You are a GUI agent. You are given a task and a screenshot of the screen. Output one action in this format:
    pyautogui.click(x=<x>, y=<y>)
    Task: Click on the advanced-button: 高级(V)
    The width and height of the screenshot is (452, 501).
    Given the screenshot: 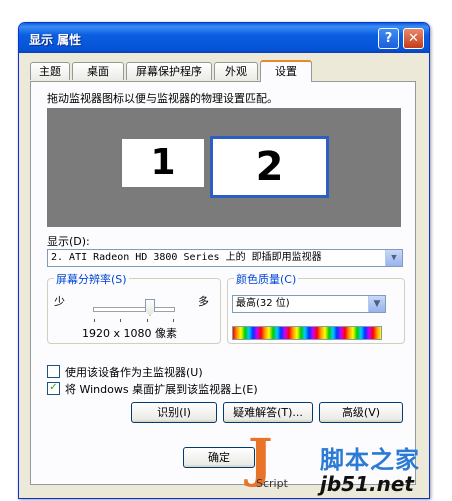 What is the action you would take?
    pyautogui.click(x=361, y=412)
    